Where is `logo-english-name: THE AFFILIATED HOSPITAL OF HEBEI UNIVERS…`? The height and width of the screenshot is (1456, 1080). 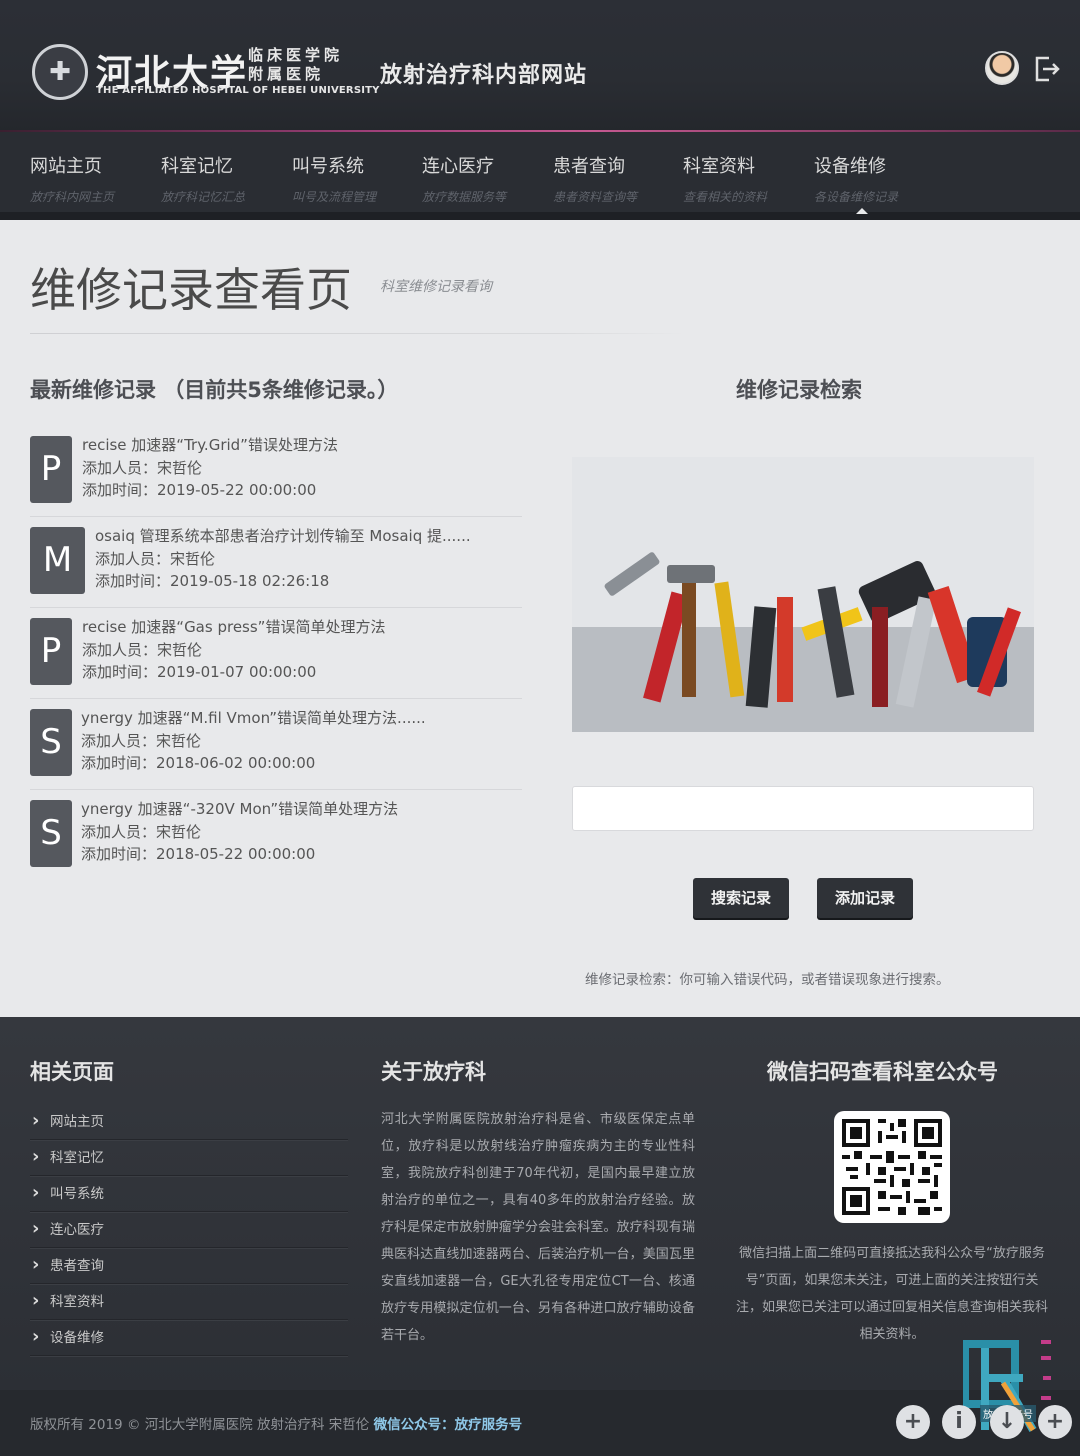 logo-english-name: THE AFFILIATED HOSPITAL OF HEBEI UNIVERS… is located at coordinates (238, 90).